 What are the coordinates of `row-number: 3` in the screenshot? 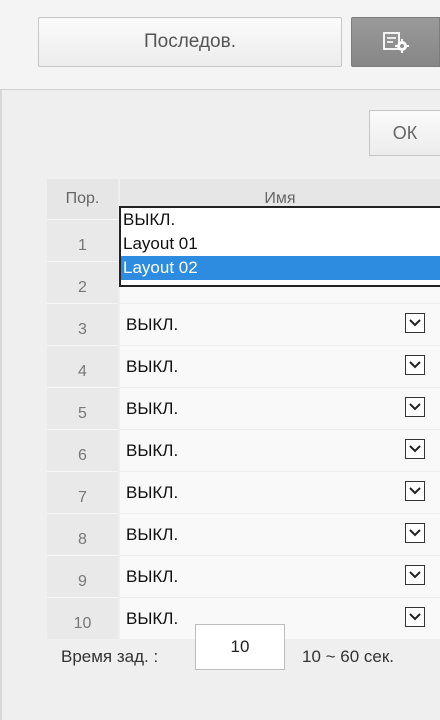 It's located at (82, 324).